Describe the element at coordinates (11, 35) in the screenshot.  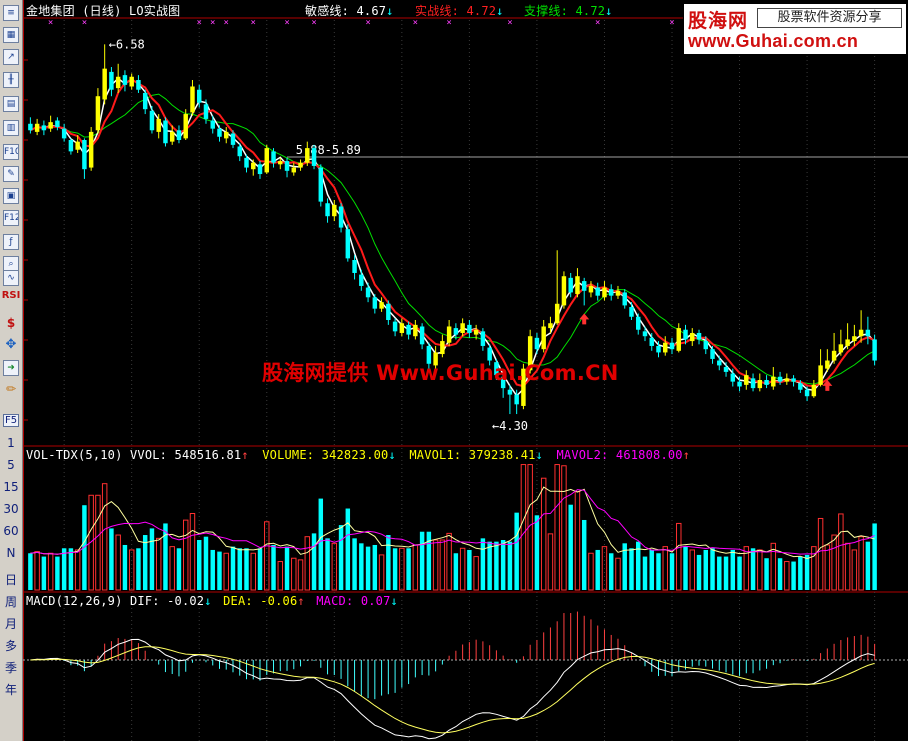
I see `grid-icon: ▦` at that location.